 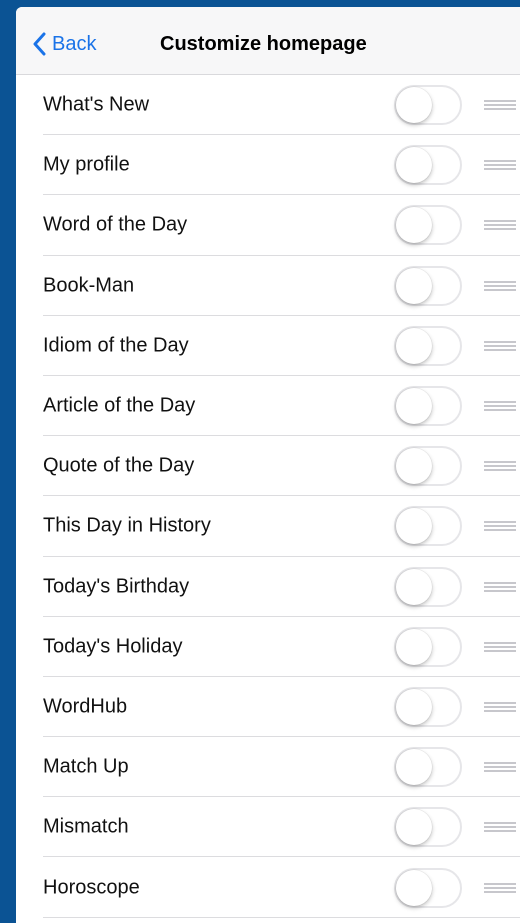 I want to click on item-label: Mismatch, so click(x=86, y=826).